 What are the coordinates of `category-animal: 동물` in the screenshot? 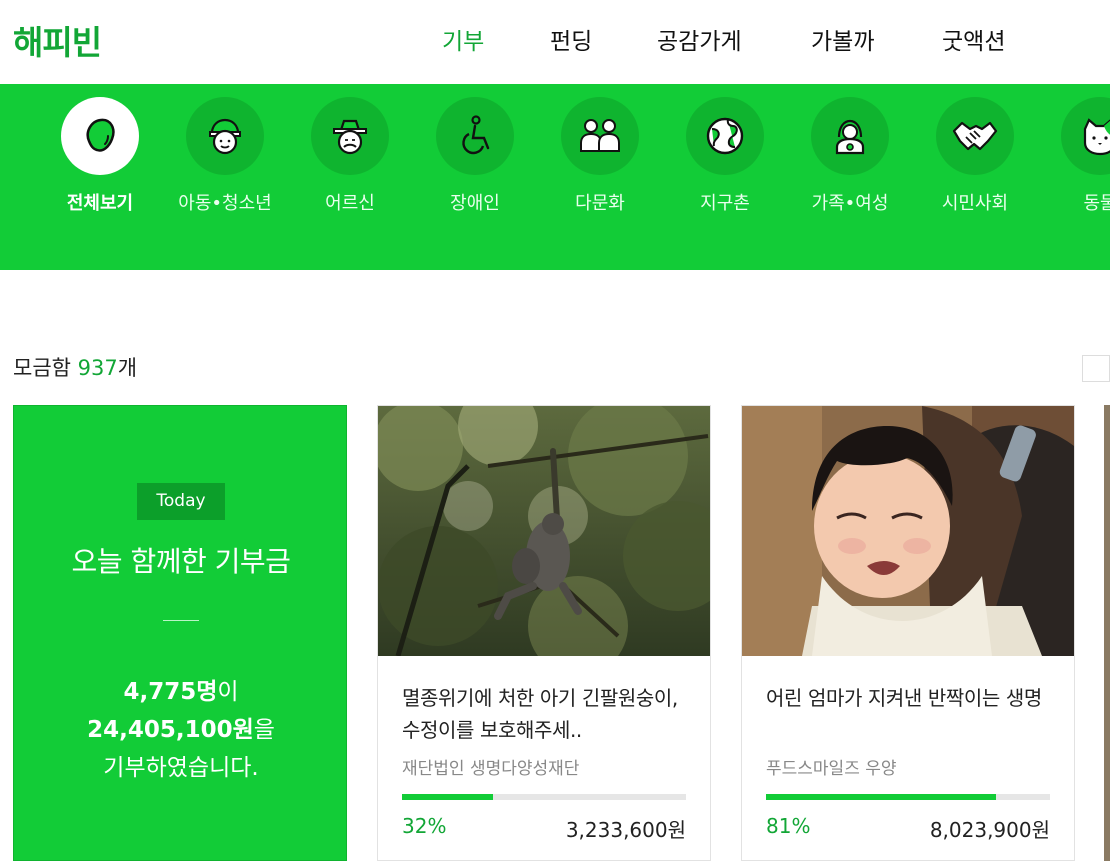 It's located at (1077, 156).